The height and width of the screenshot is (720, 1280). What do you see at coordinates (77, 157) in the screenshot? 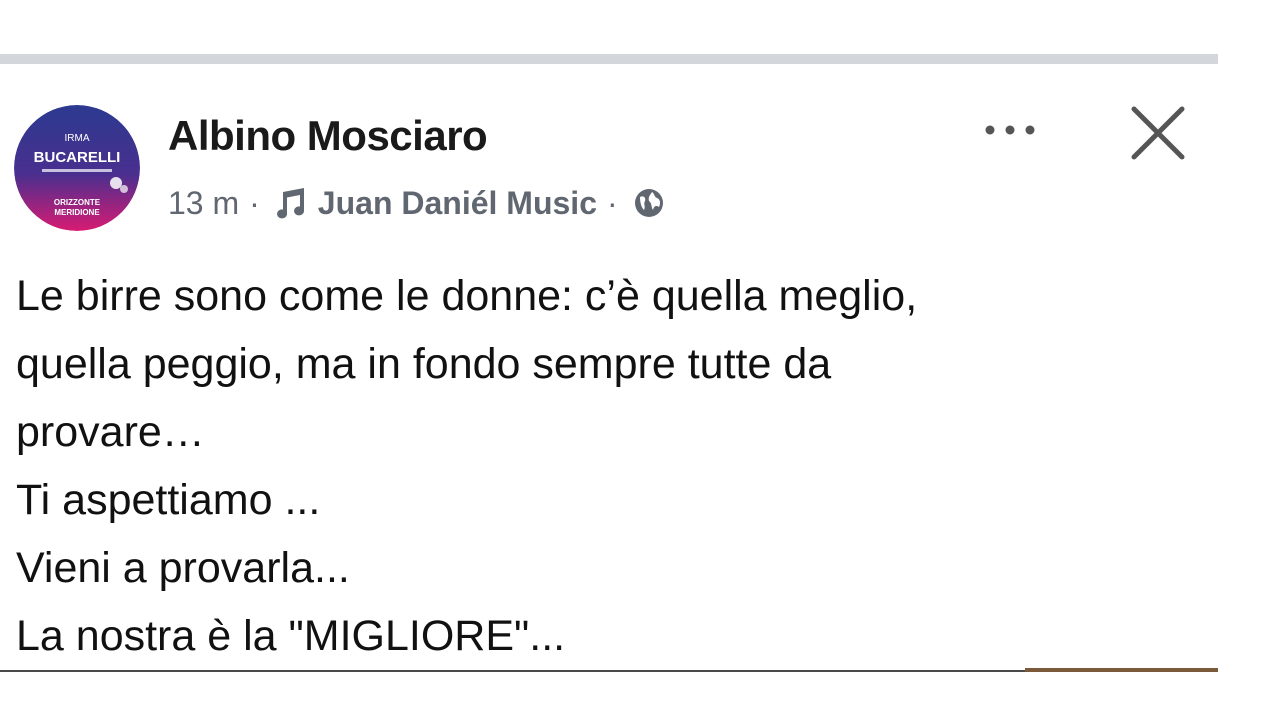
I see `avatar-line2: BUCARELLI` at bounding box center [77, 157].